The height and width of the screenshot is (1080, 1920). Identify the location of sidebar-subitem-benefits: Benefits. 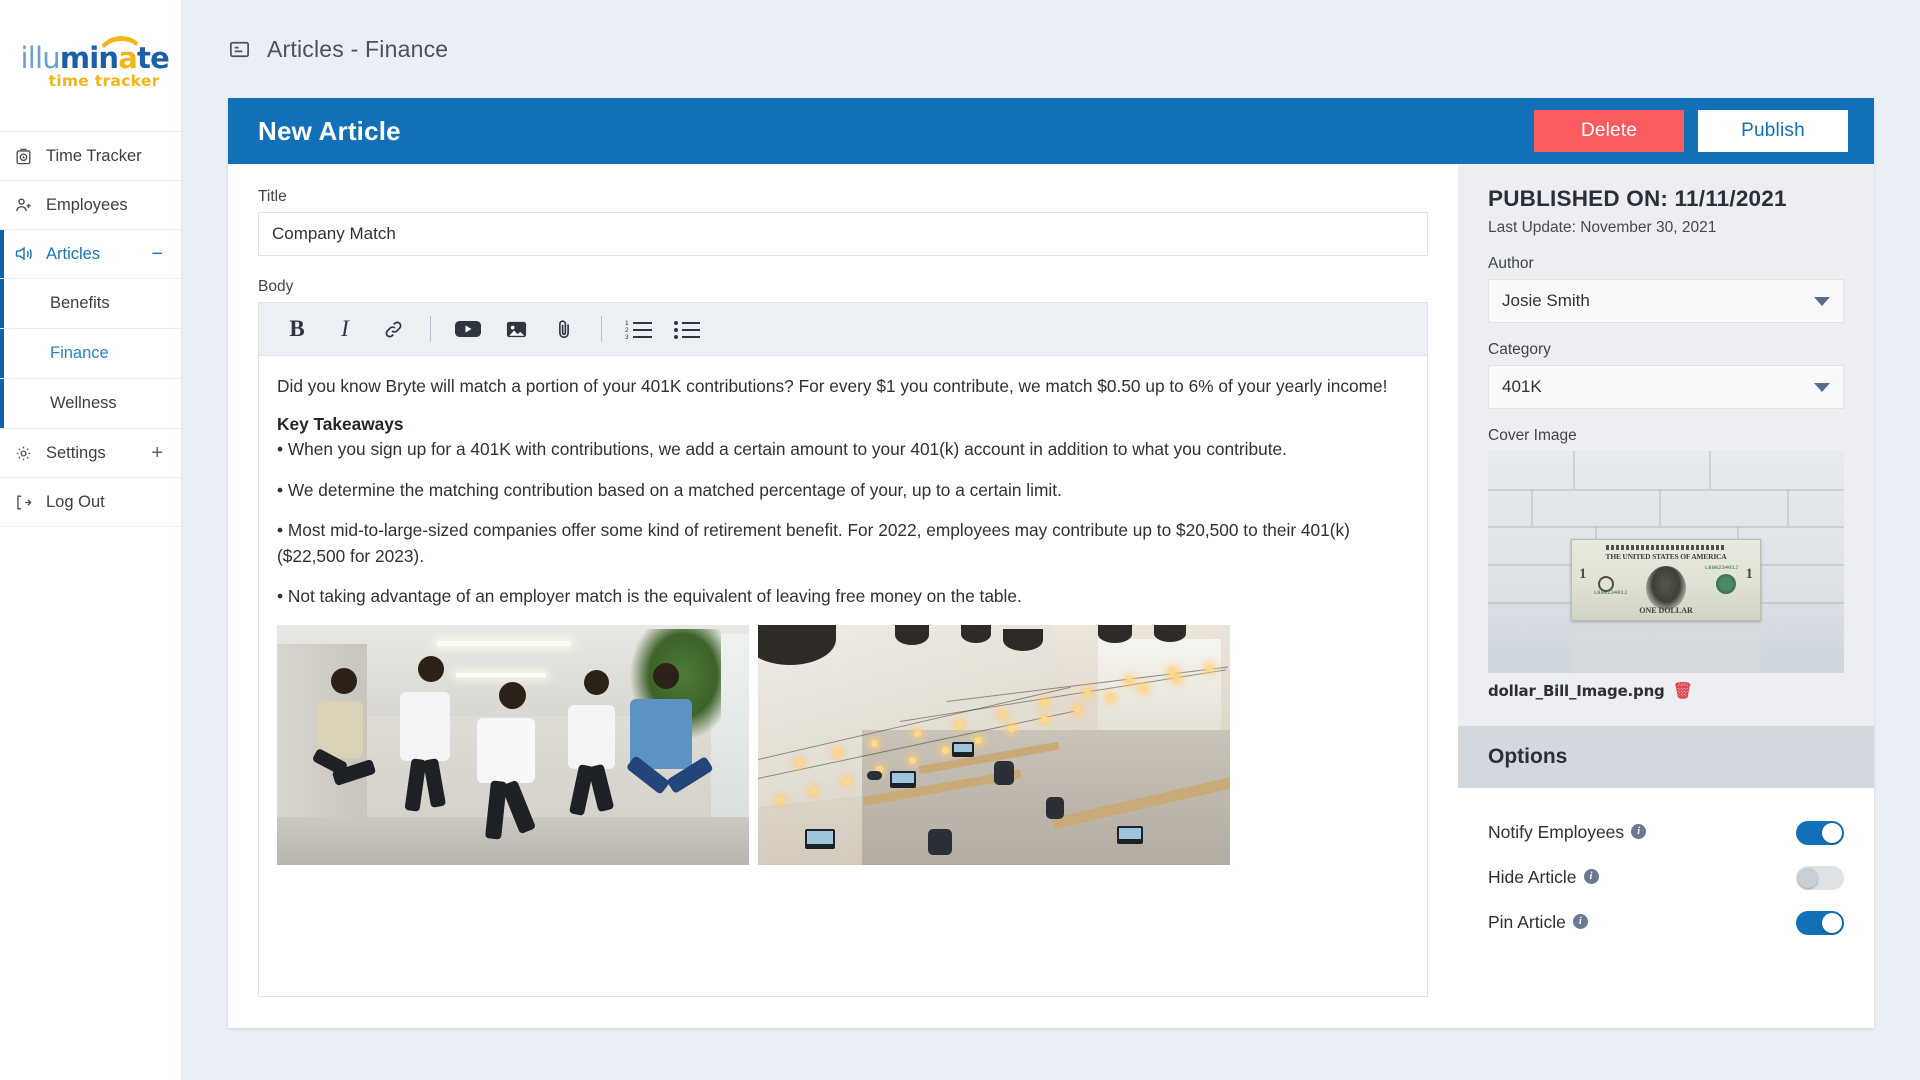
(90, 304).